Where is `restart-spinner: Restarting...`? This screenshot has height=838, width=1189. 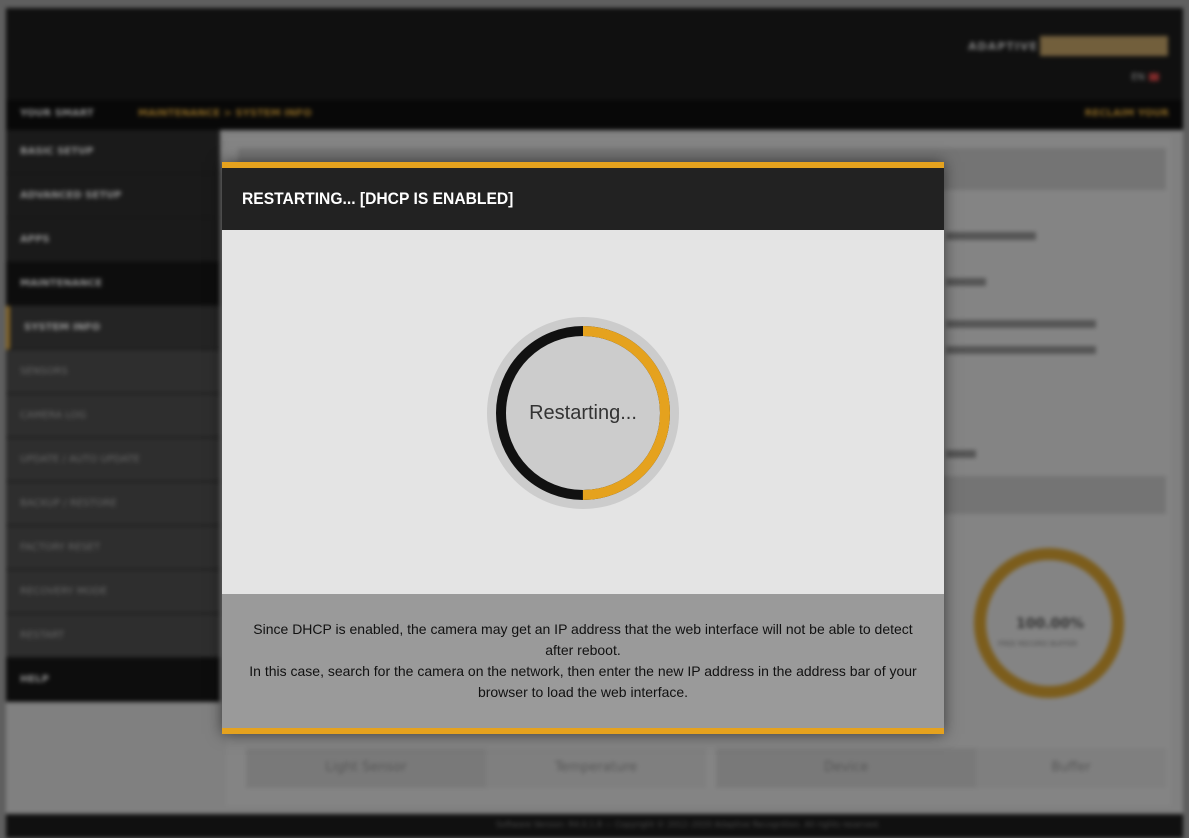
restart-spinner: Restarting... is located at coordinates (583, 413).